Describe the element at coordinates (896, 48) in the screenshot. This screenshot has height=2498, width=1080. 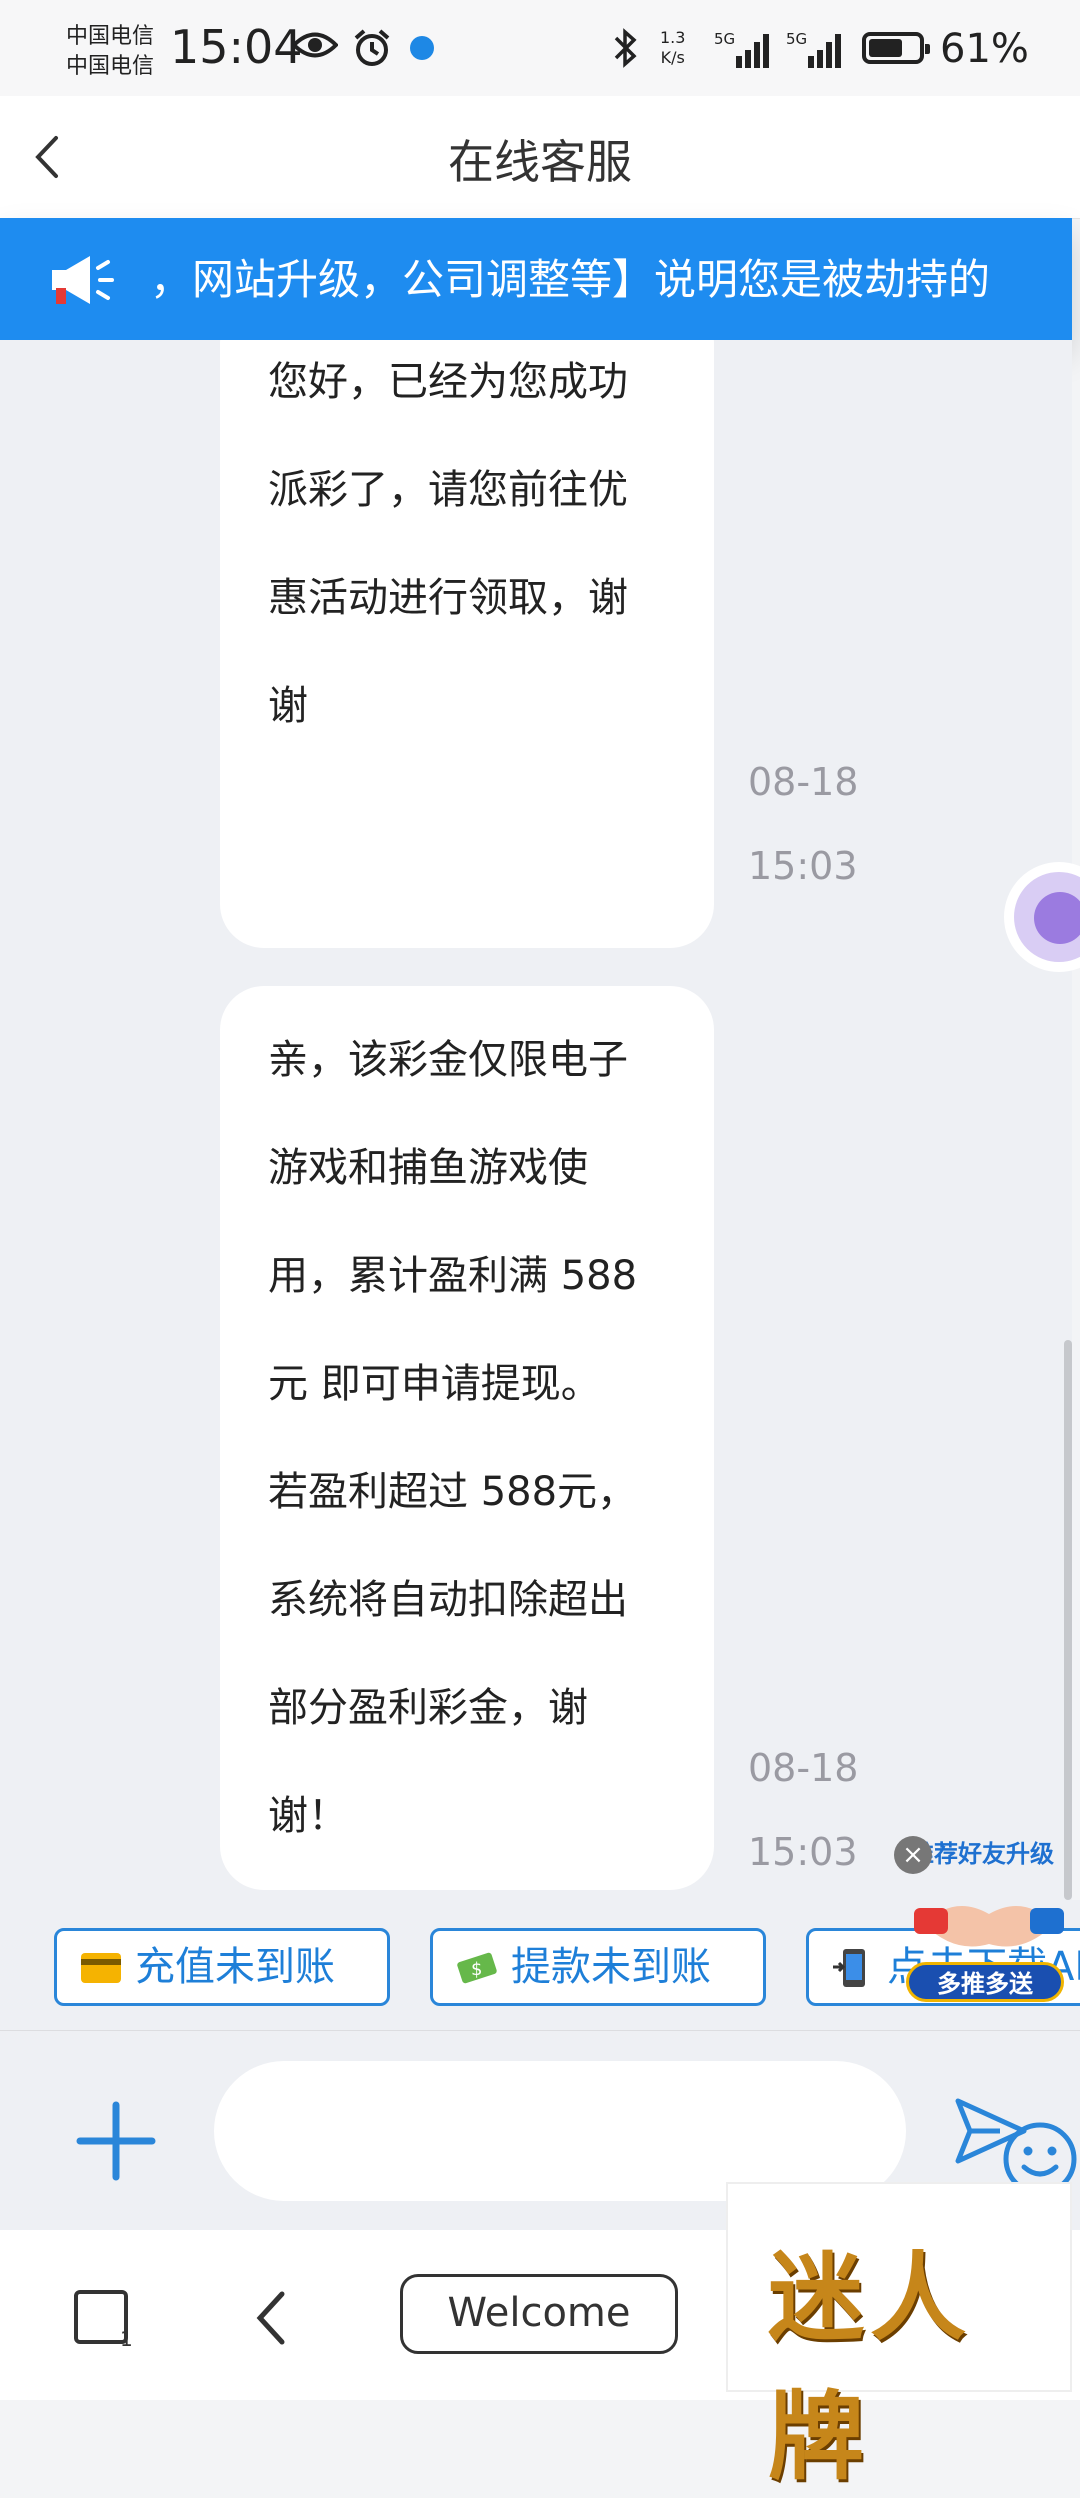
I see `battery-icon` at that location.